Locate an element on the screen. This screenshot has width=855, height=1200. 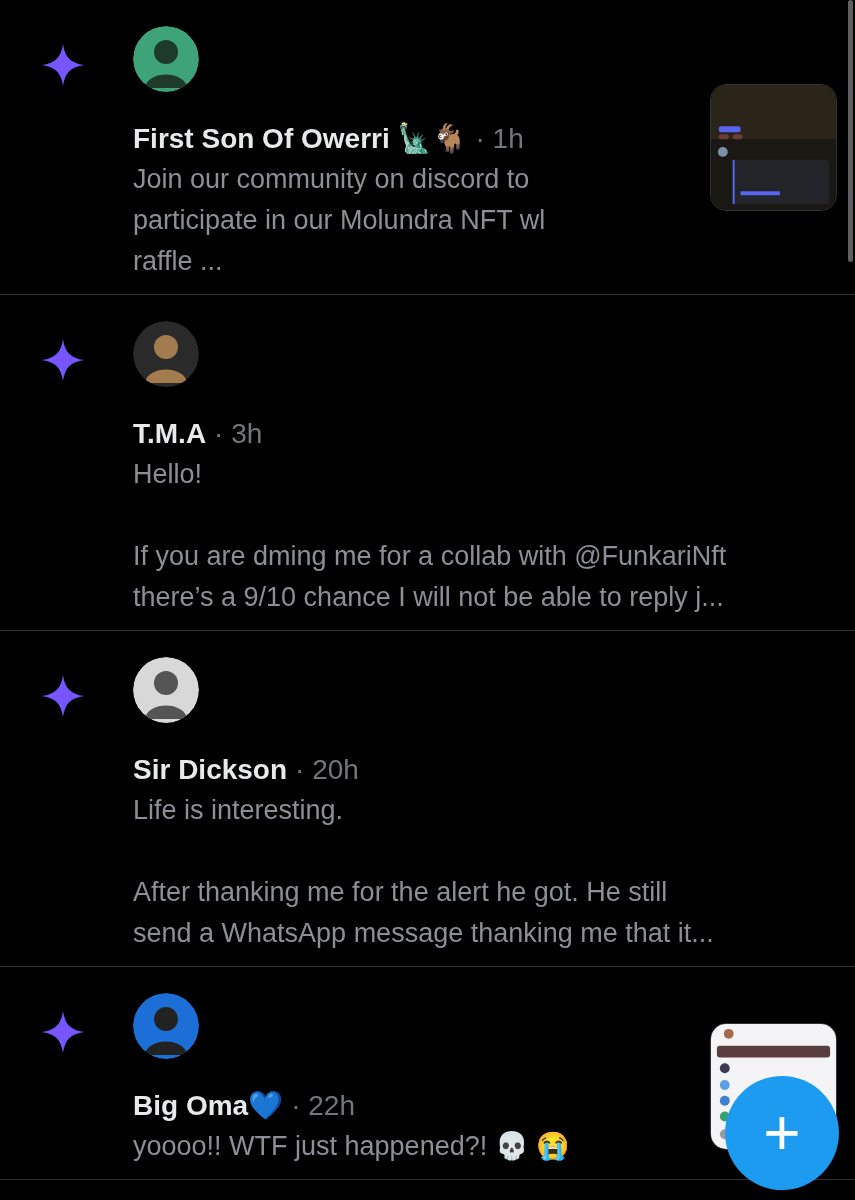
post-time: · 1h is located at coordinates (499, 139).